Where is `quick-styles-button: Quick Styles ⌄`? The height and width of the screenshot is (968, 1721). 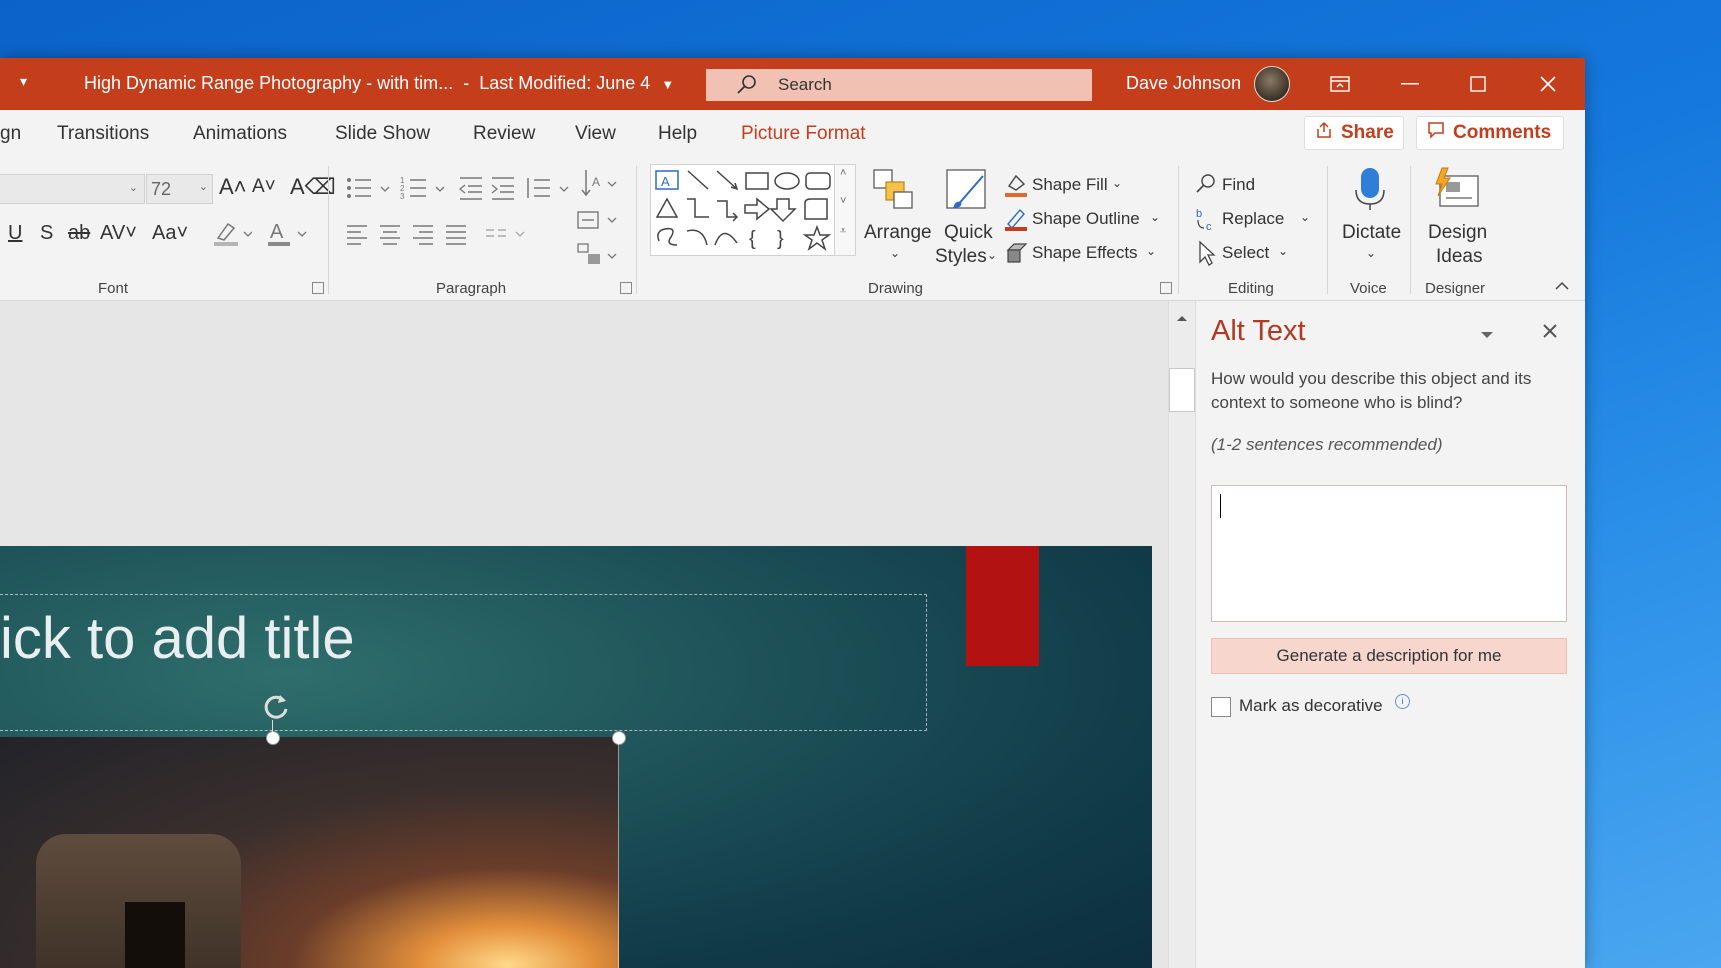 quick-styles-button: Quick Styles ⌄ is located at coordinates (967, 226).